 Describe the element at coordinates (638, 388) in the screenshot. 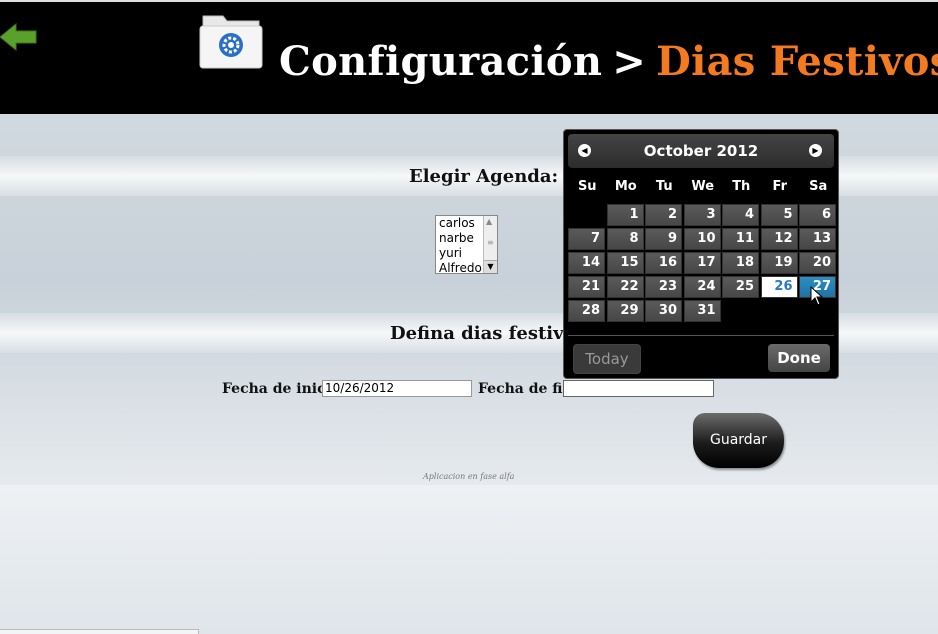

I see `end-date-input` at that location.